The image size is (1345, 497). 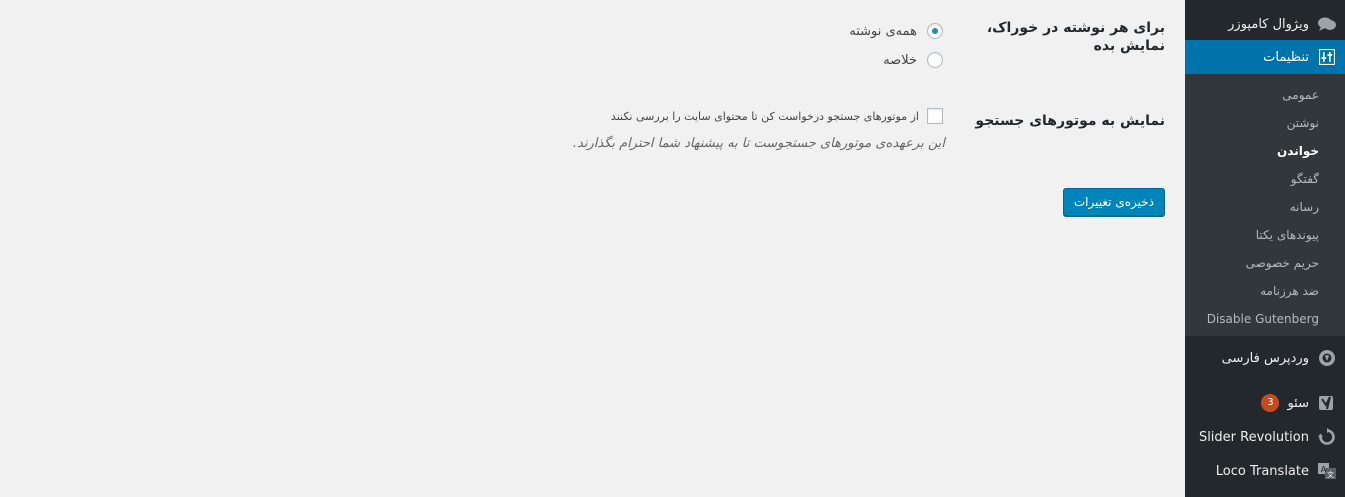 What do you see at coordinates (1070, 121) in the screenshot?
I see `search-visibility-label: نمایش به موتورهای جستجو` at bounding box center [1070, 121].